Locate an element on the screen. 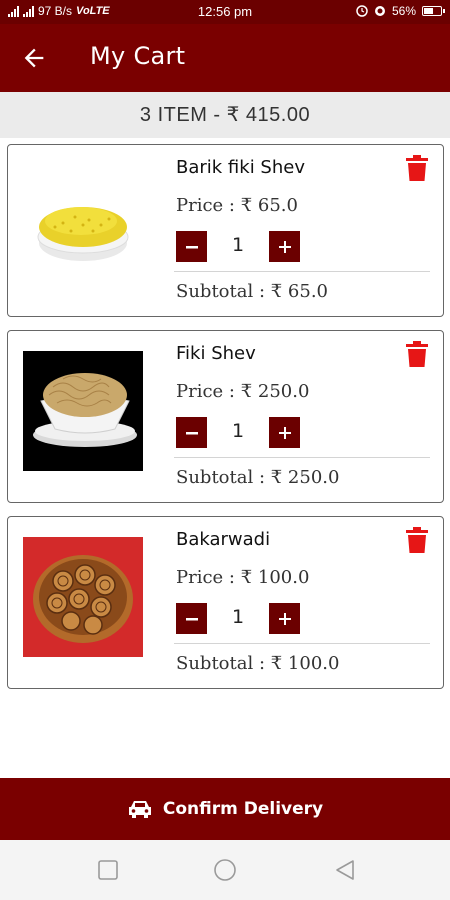 The image size is (450, 900). product-subtotal: Subtotal : ₹ 250.0 is located at coordinates (258, 477).